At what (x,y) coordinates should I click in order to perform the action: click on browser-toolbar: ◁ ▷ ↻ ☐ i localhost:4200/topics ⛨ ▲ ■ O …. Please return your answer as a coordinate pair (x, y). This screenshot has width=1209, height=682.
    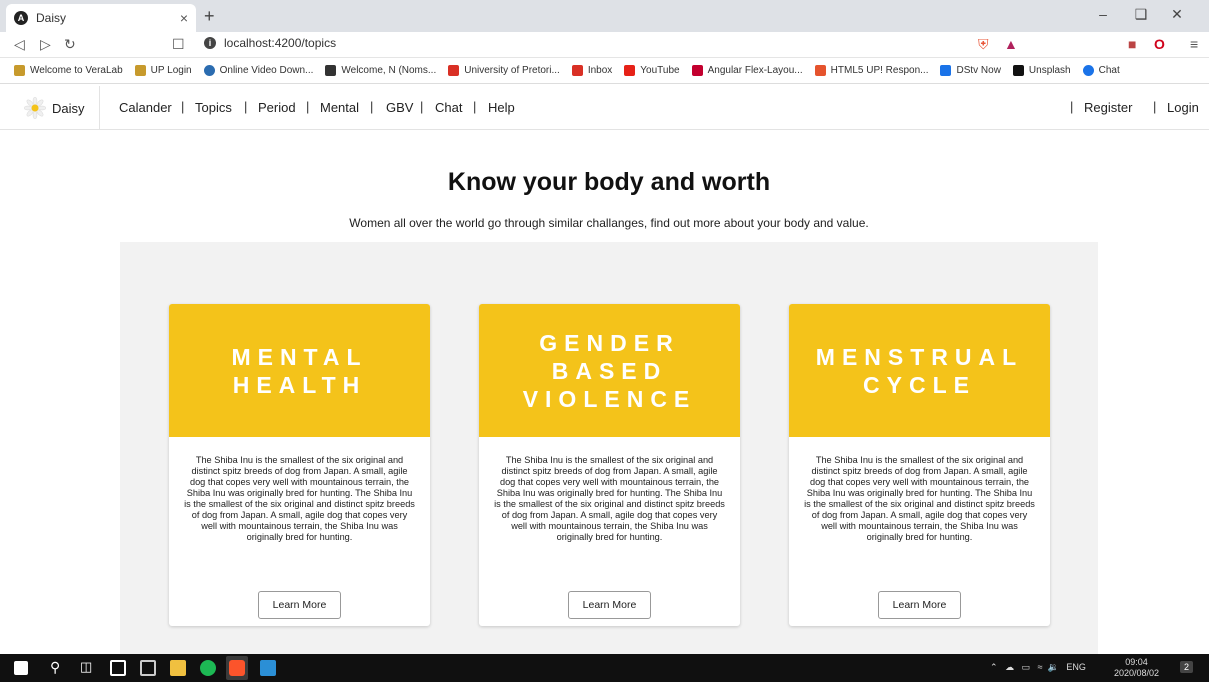
    Looking at the image, I should click on (604, 45).